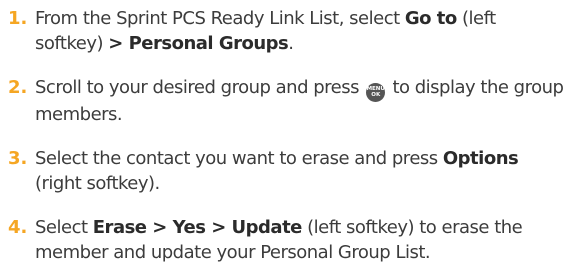 Image resolution: width=571 pixels, height=270 pixels. Describe the element at coordinates (18, 87) in the screenshot. I see `step-number: 2.` at that location.